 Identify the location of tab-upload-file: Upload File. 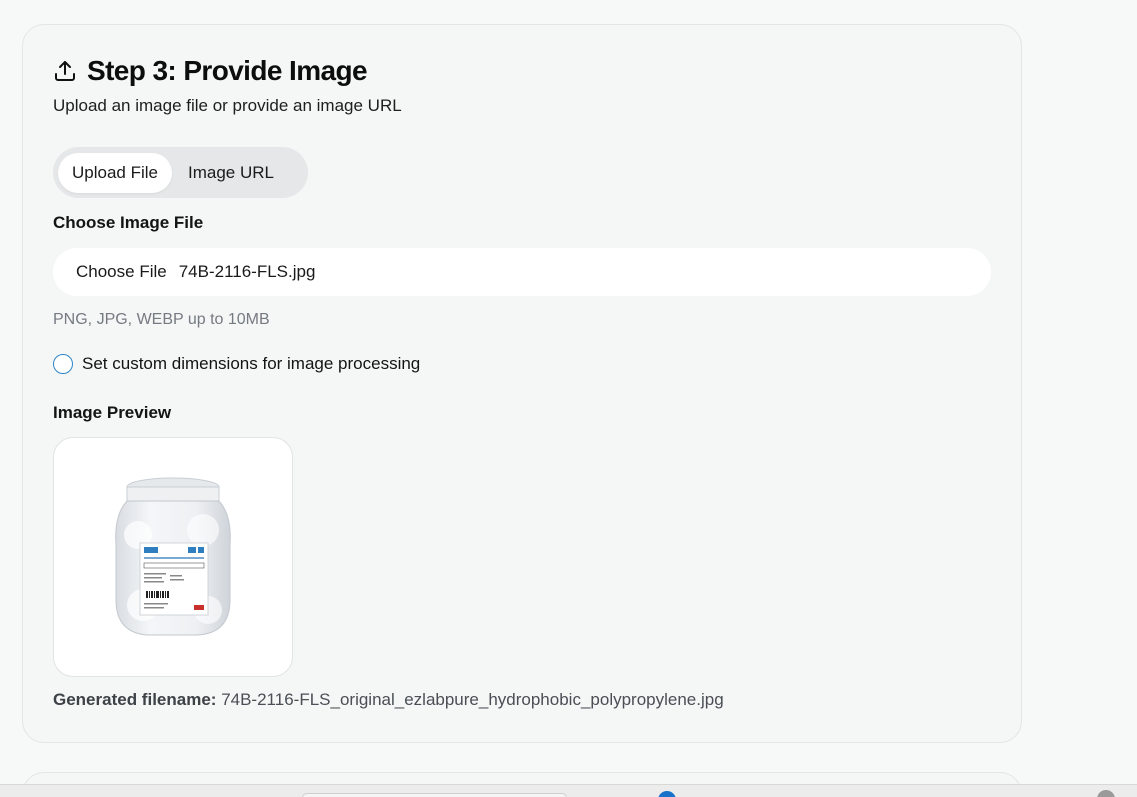
(115, 172).